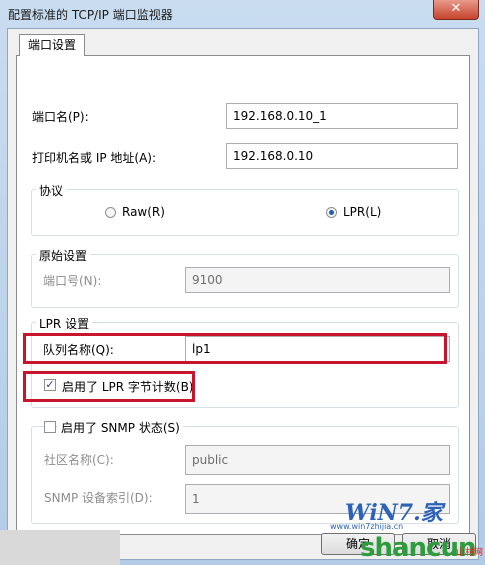 The image size is (485, 565). What do you see at coordinates (362, 212) in the screenshot?
I see `lpr-radio-label: LPR(L)` at bounding box center [362, 212].